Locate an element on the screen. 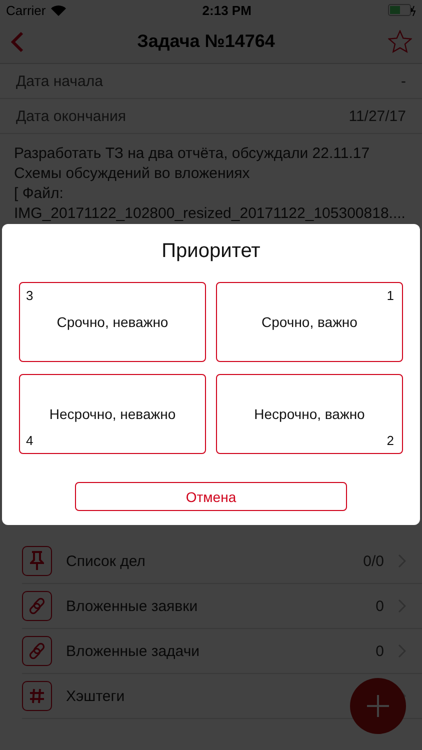 Image resolution: width=422 pixels, height=750 pixels. priority-number: 4 is located at coordinates (30, 440).